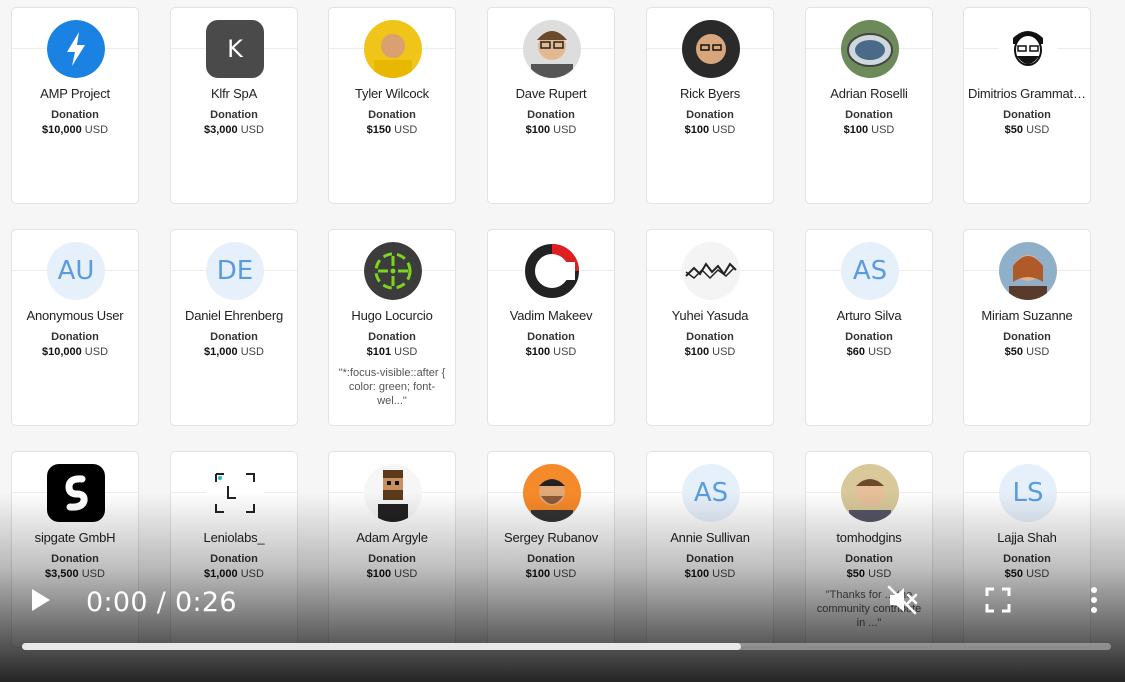 The height and width of the screenshot is (682, 1125). I want to click on donor-name: Hugo Locurcio, so click(392, 315).